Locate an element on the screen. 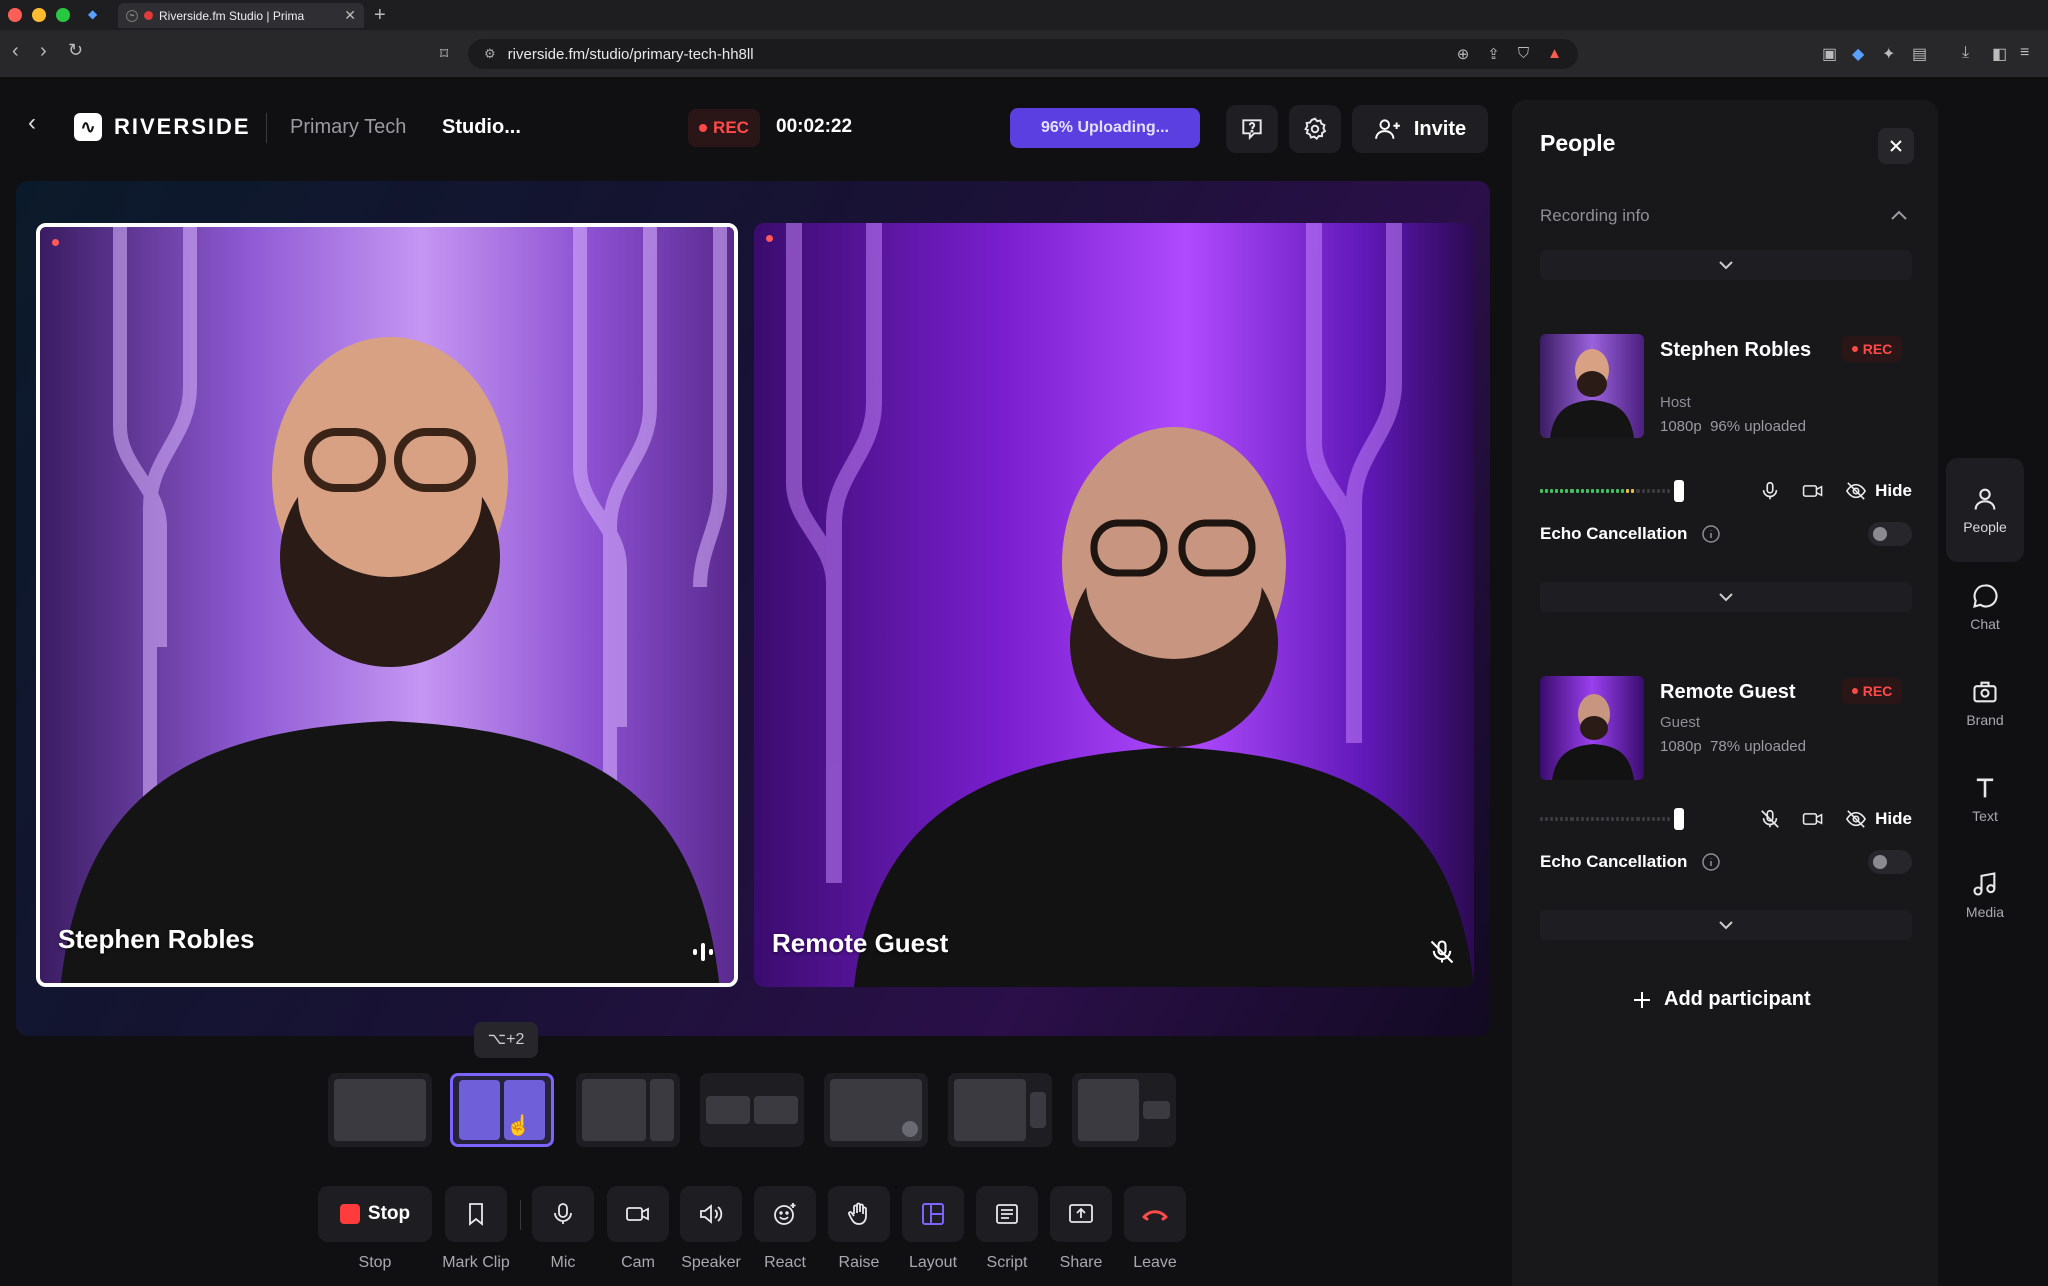 The width and height of the screenshot is (2048, 1286). speaker-button is located at coordinates (711, 1214).